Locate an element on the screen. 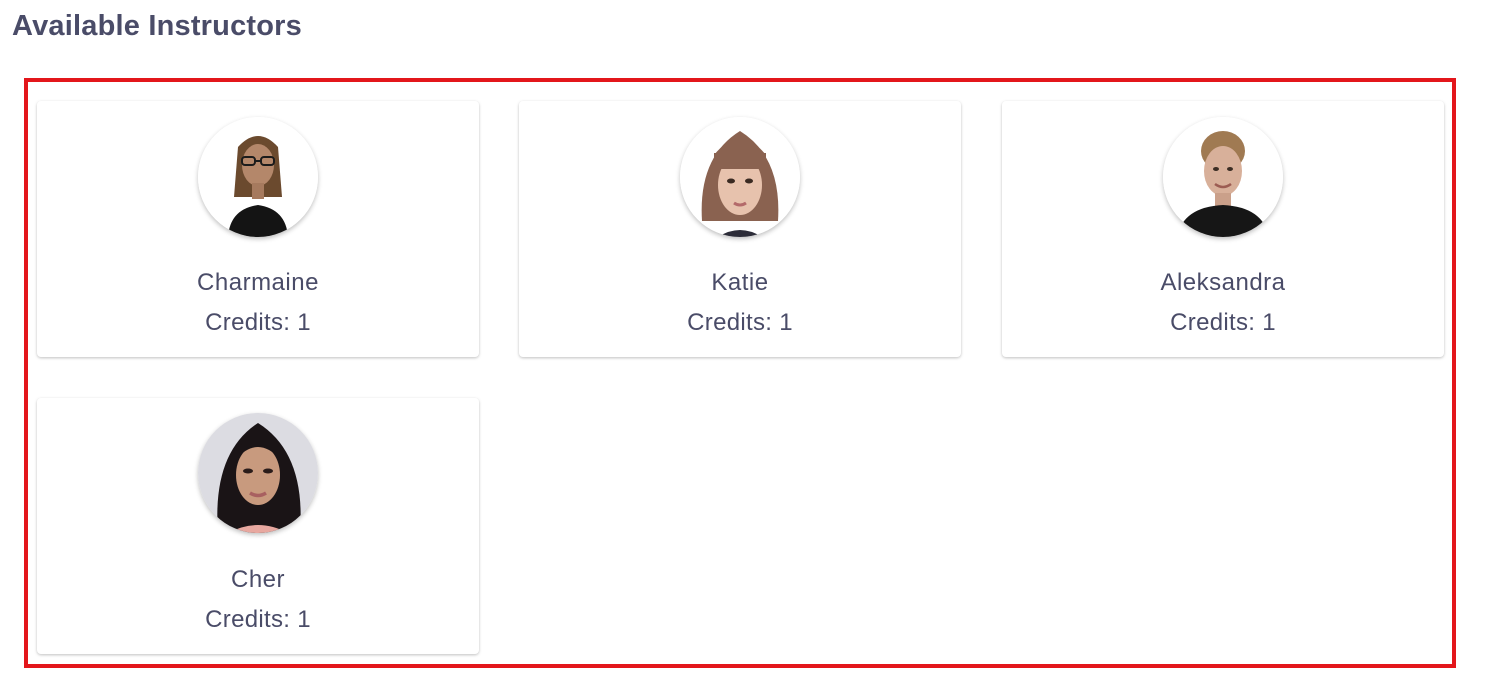 The width and height of the screenshot is (1502, 678). instructor-card-aleksandra: Aleksandra Credits: 1 is located at coordinates (1223, 229).